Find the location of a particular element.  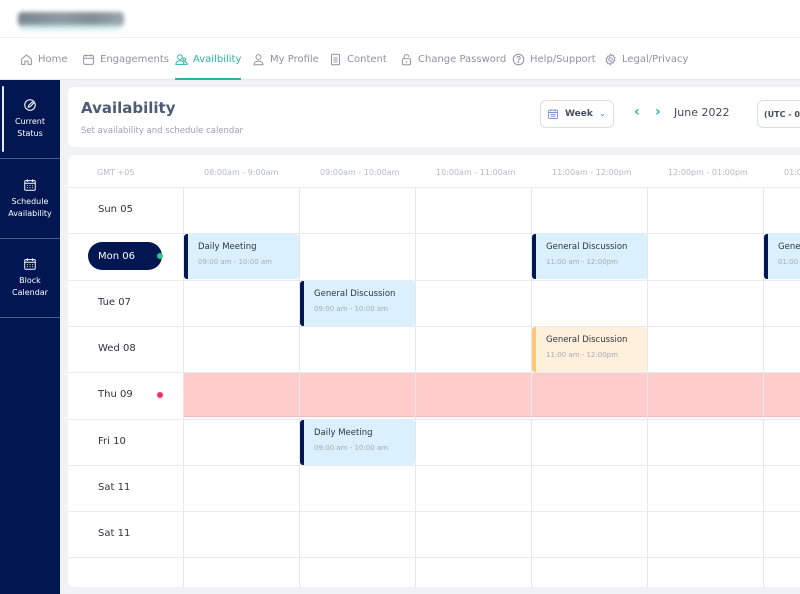

timezone-select: (UTC - 06:00) is located at coordinates (778, 114).